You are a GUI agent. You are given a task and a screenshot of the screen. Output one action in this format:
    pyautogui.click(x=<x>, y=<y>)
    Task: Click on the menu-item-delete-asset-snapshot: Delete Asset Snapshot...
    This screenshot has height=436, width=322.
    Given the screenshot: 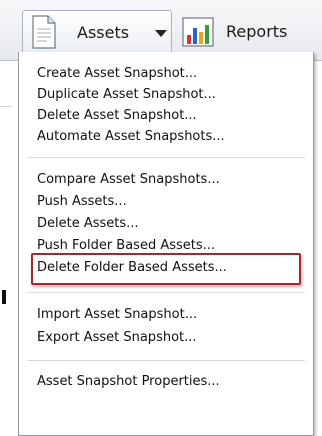 What is the action you would take?
    pyautogui.click(x=117, y=116)
    